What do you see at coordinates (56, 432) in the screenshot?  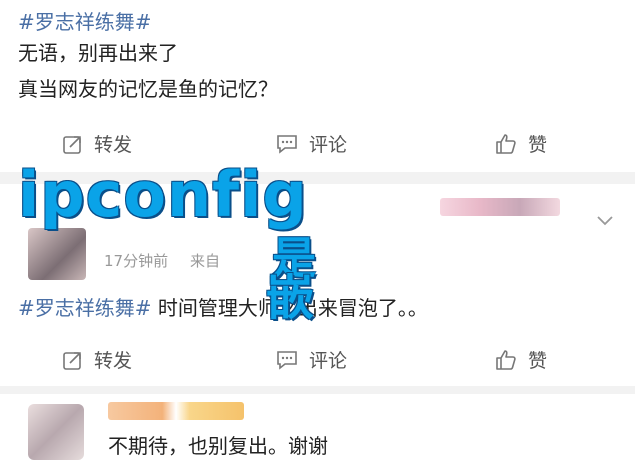 I see `comment-avatar` at bounding box center [56, 432].